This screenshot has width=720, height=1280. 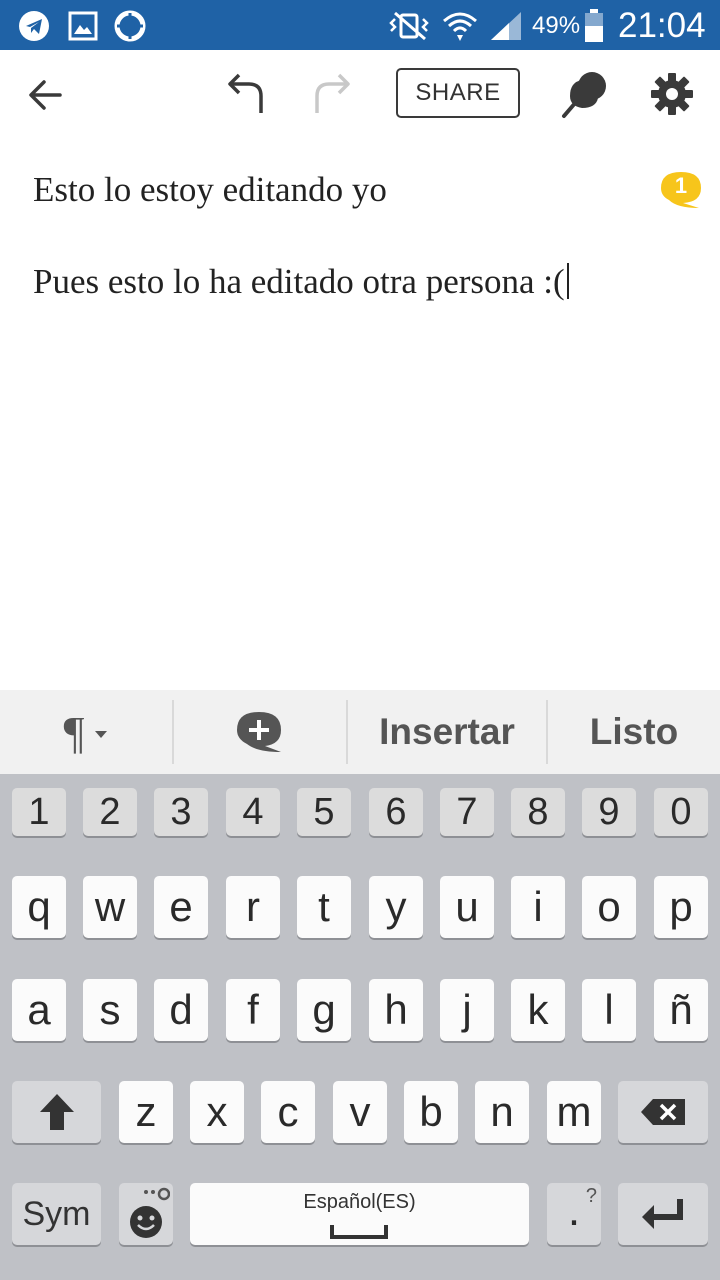 I want to click on paragraph-style-button: ¶, so click(x=86, y=732).